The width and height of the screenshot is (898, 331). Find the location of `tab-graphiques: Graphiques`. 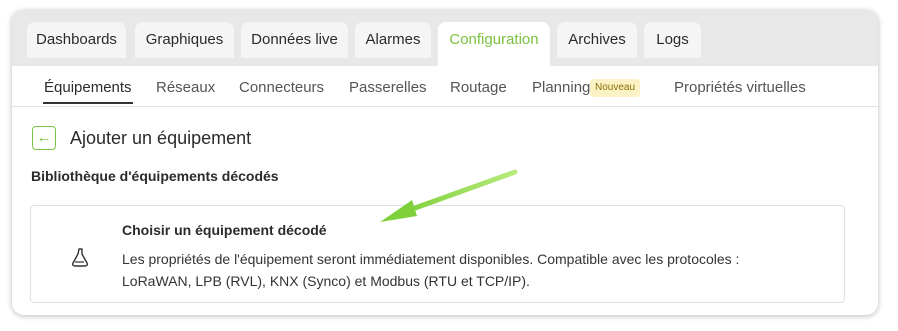

tab-graphiques: Graphiques is located at coordinates (184, 40).